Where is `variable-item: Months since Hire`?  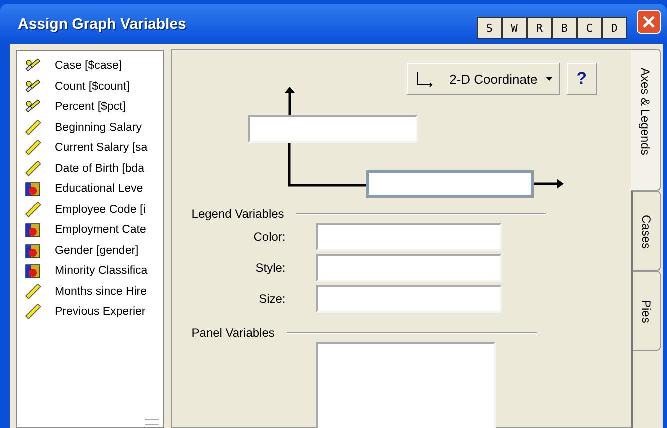 variable-item: Months since Hire is located at coordinates (94, 292).